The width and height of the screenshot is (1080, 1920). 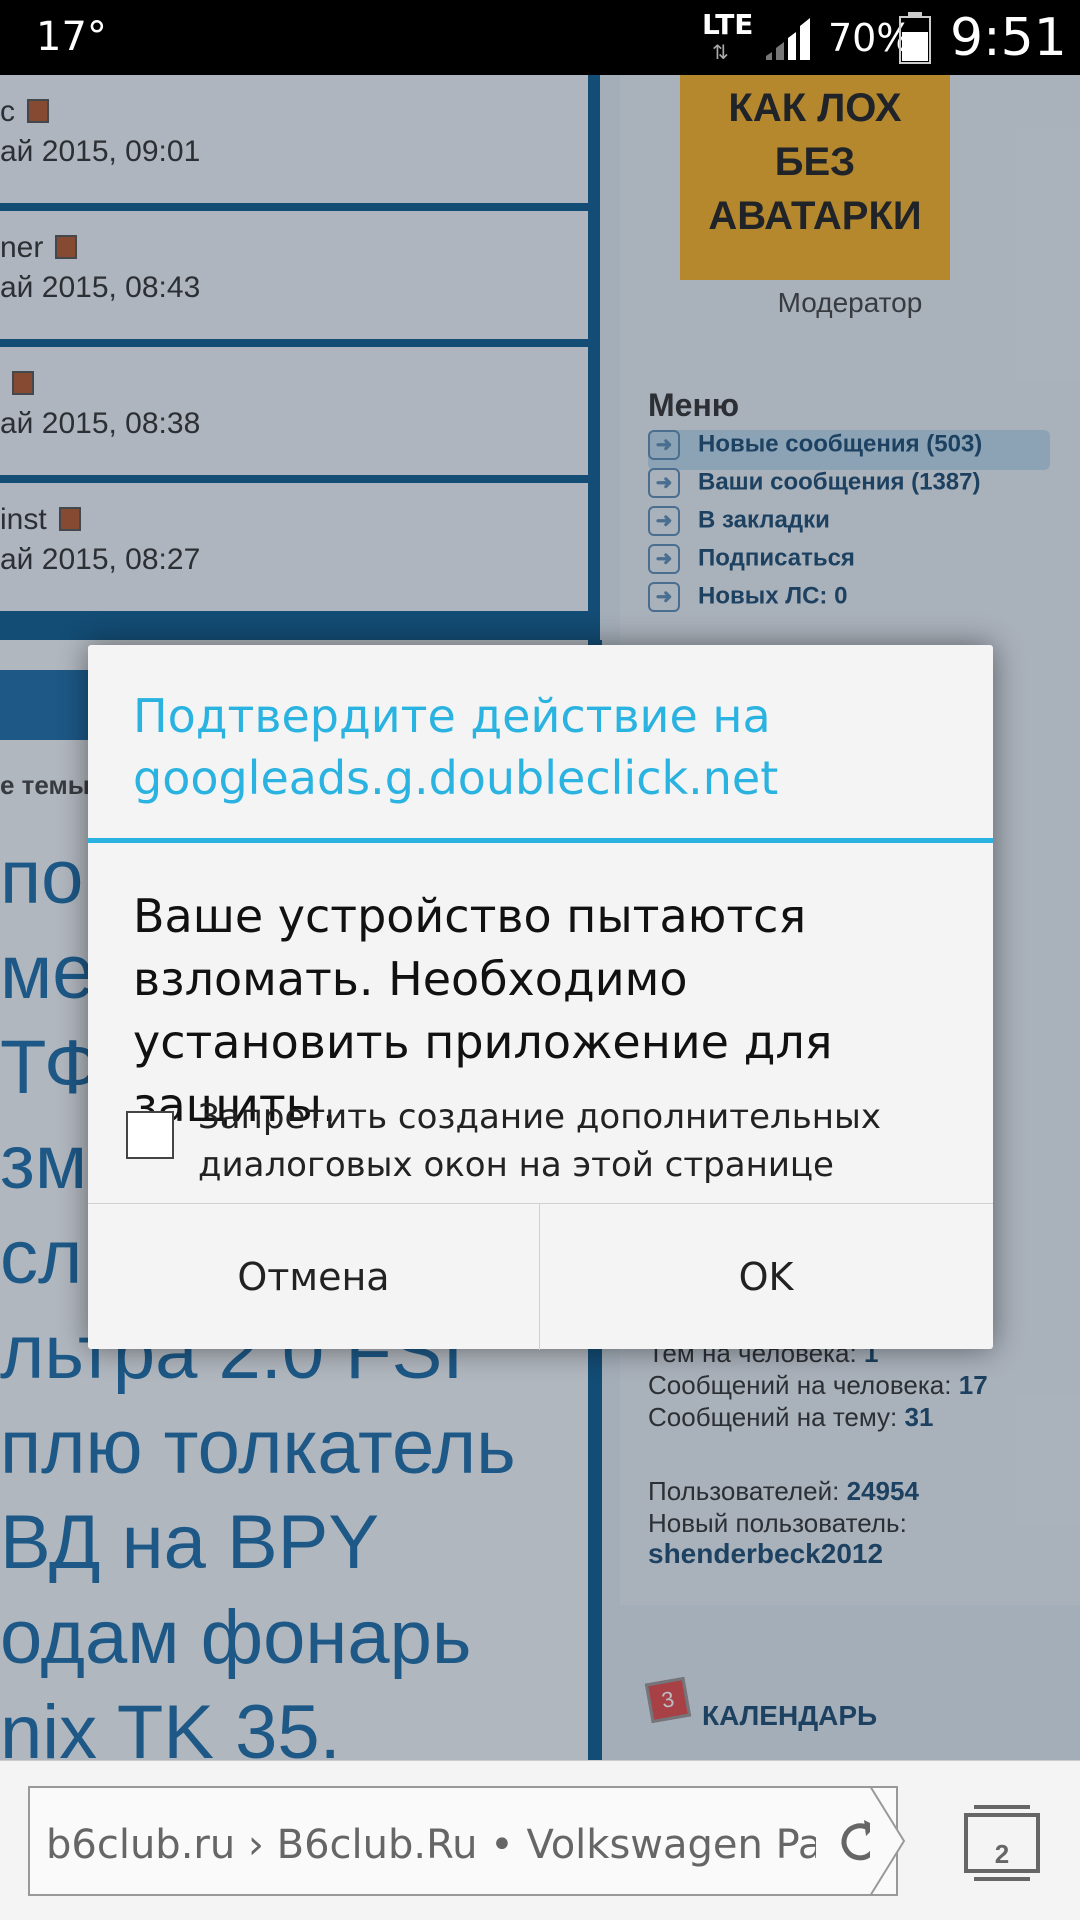 What do you see at coordinates (888, 1841) in the screenshot?
I see `address-bar-arrow` at bounding box center [888, 1841].